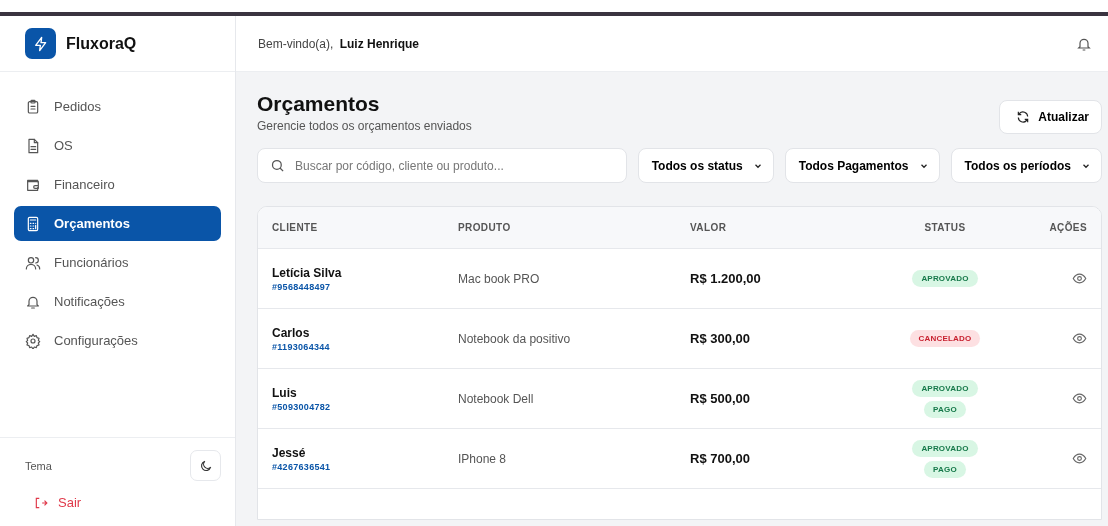  I want to click on search-icon, so click(277, 165).